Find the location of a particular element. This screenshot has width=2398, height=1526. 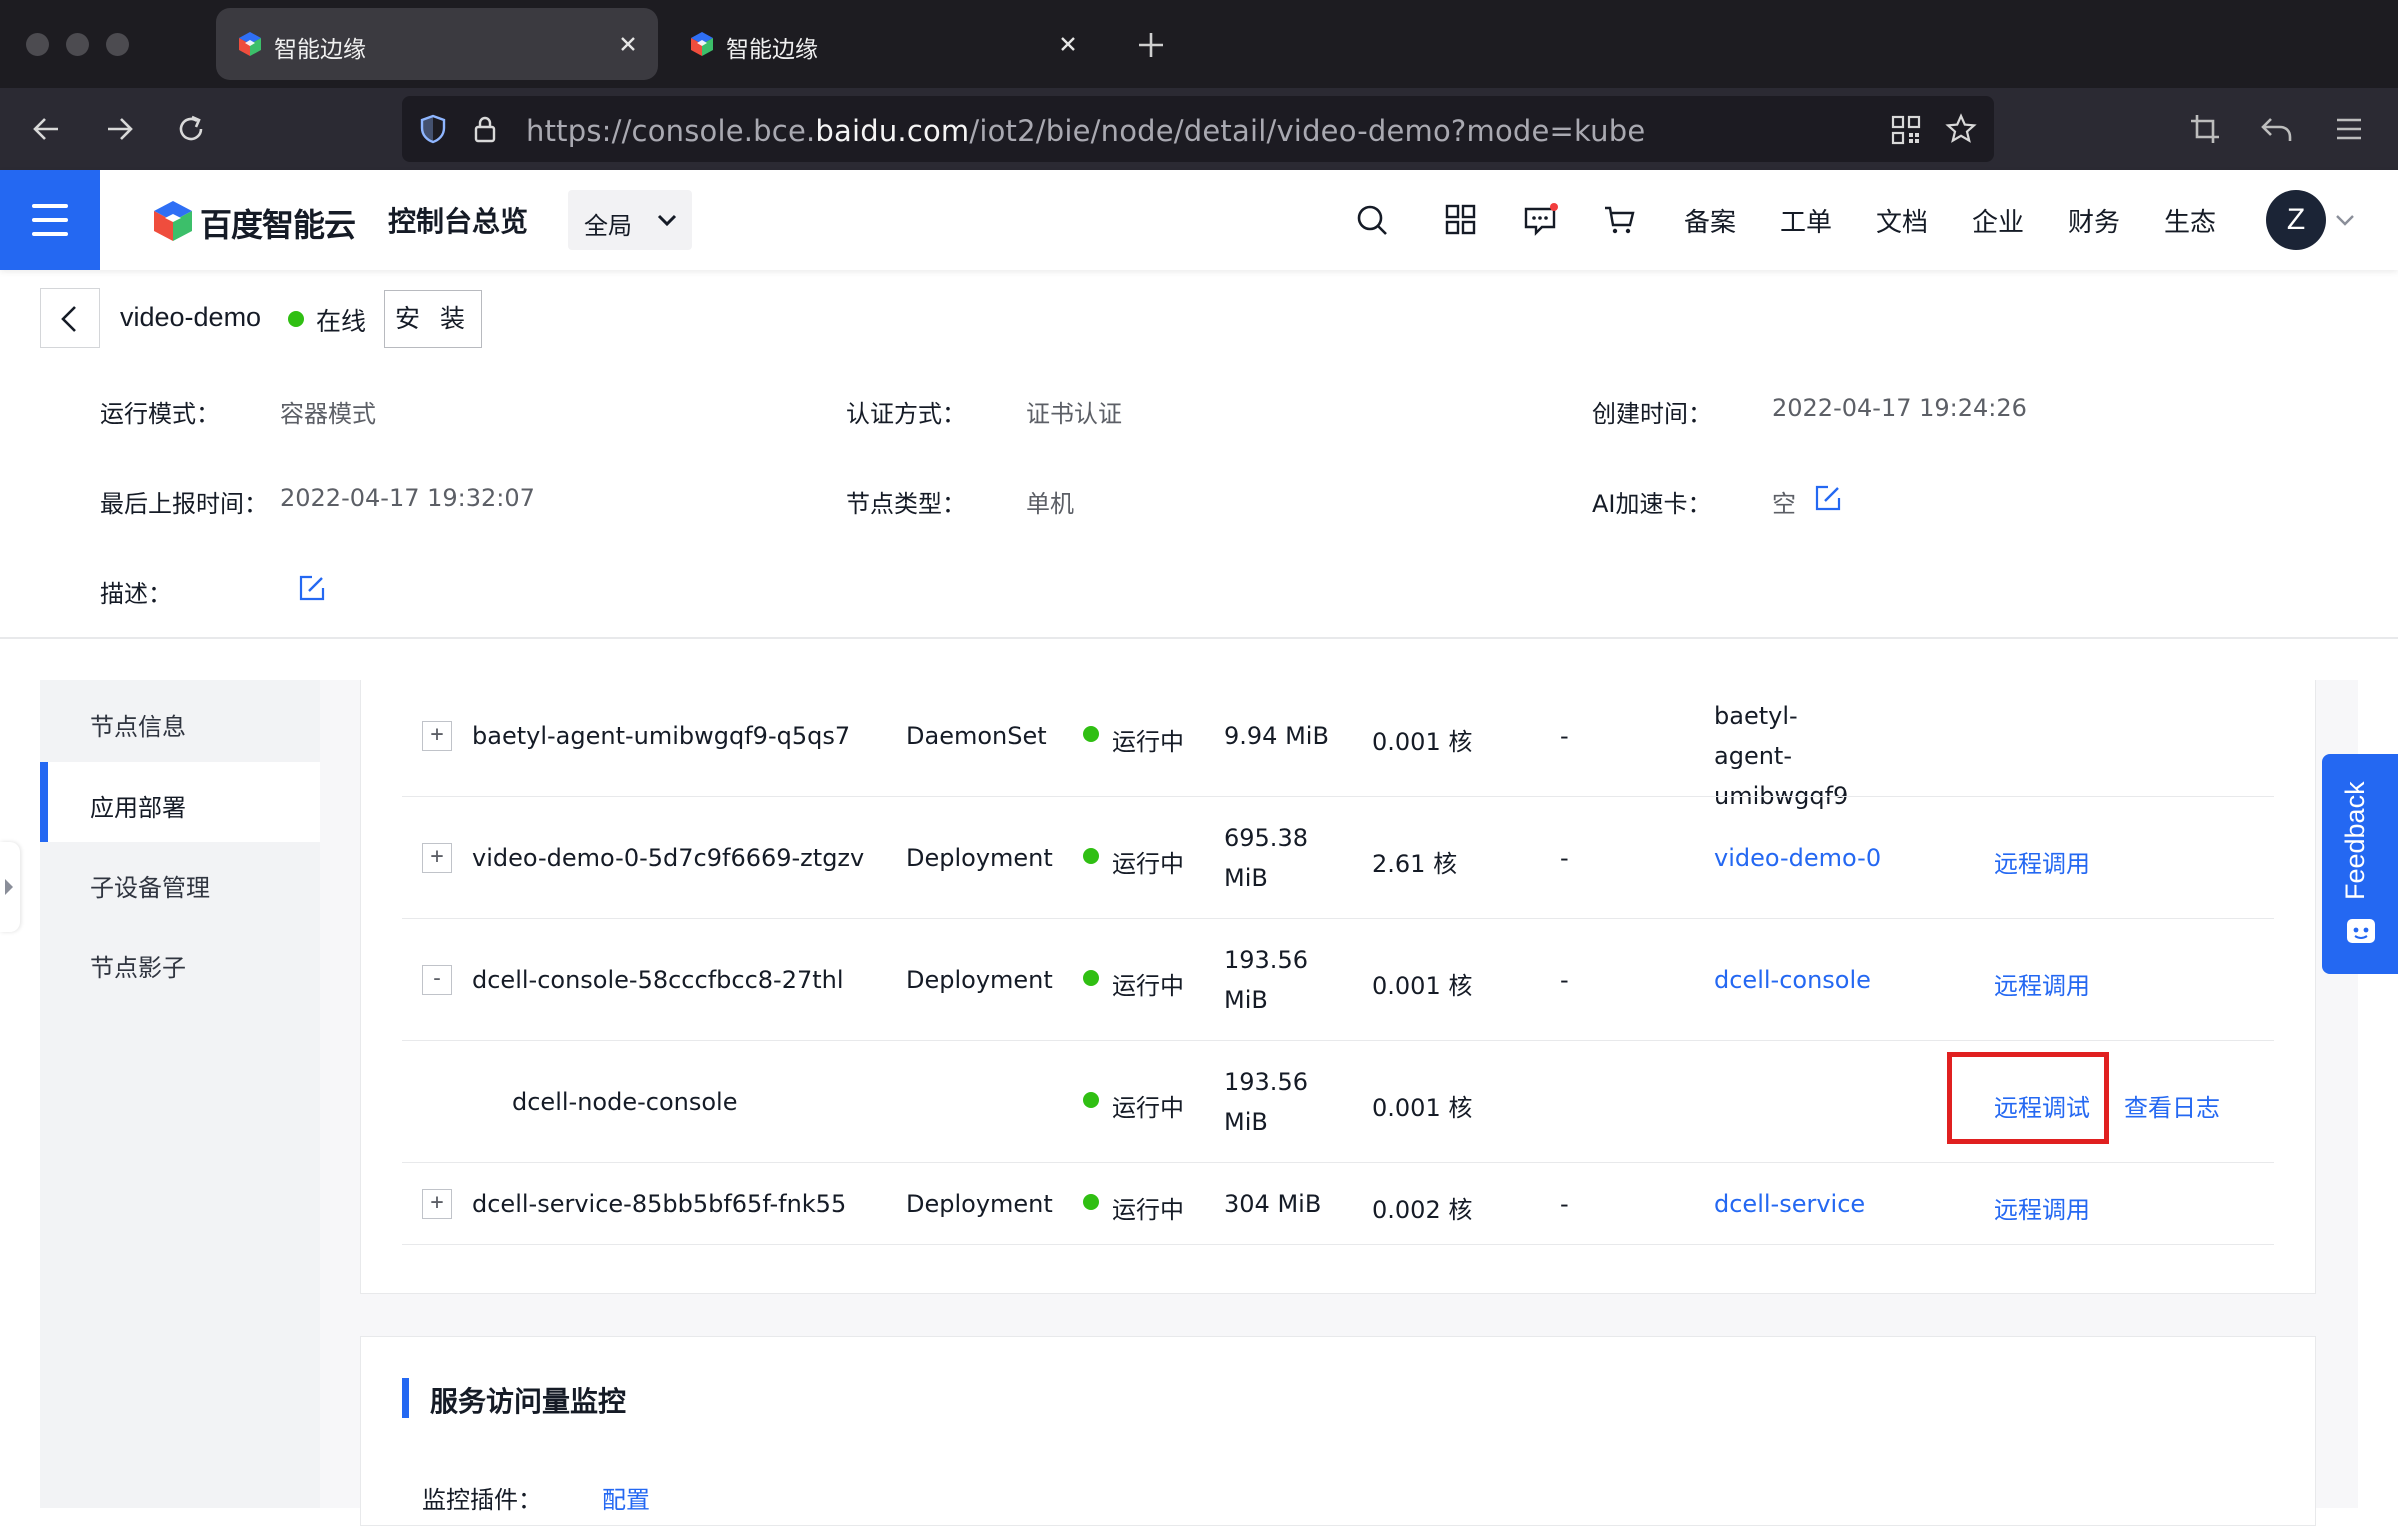

product-menu-button is located at coordinates (50, 220).